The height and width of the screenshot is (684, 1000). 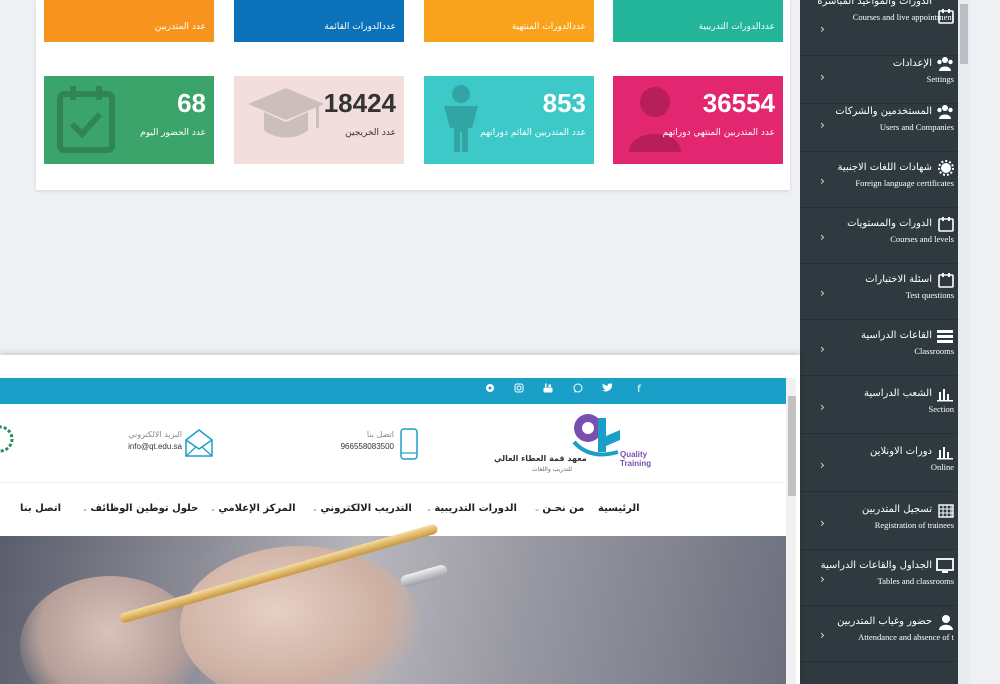 I want to click on sidebar-item-label-ar: القاعات الدراسية, so click(x=896, y=335).